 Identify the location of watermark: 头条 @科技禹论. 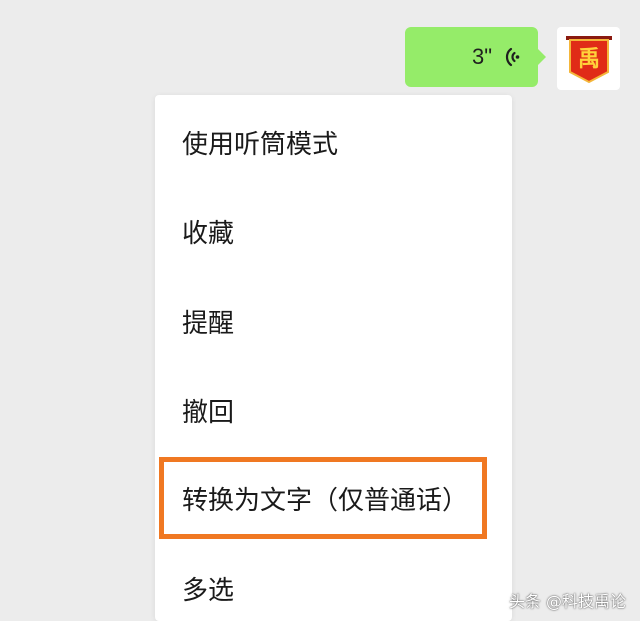
(567, 601).